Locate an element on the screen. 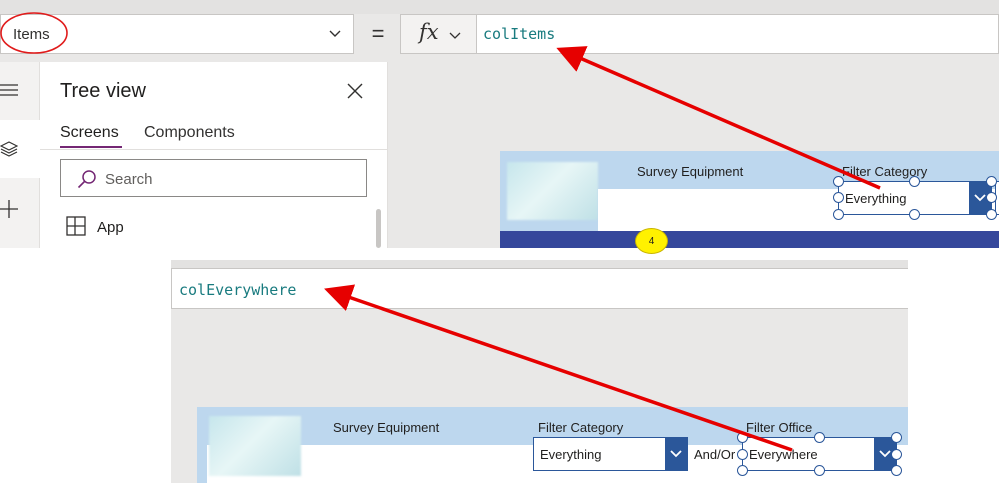 The height and width of the screenshot is (483, 999). filter-category-label-bottom: Filter Category is located at coordinates (581, 427).